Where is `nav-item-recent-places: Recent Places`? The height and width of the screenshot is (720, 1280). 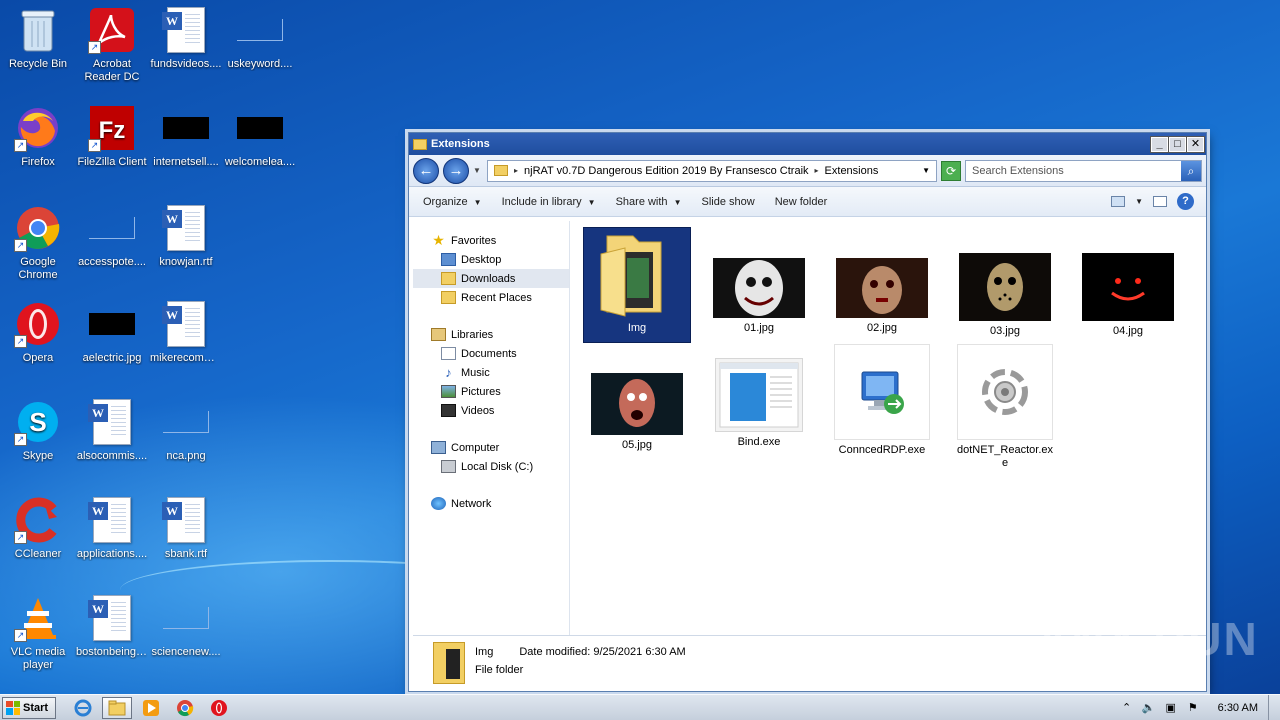 nav-item-recent-places: Recent Places is located at coordinates (491, 297).